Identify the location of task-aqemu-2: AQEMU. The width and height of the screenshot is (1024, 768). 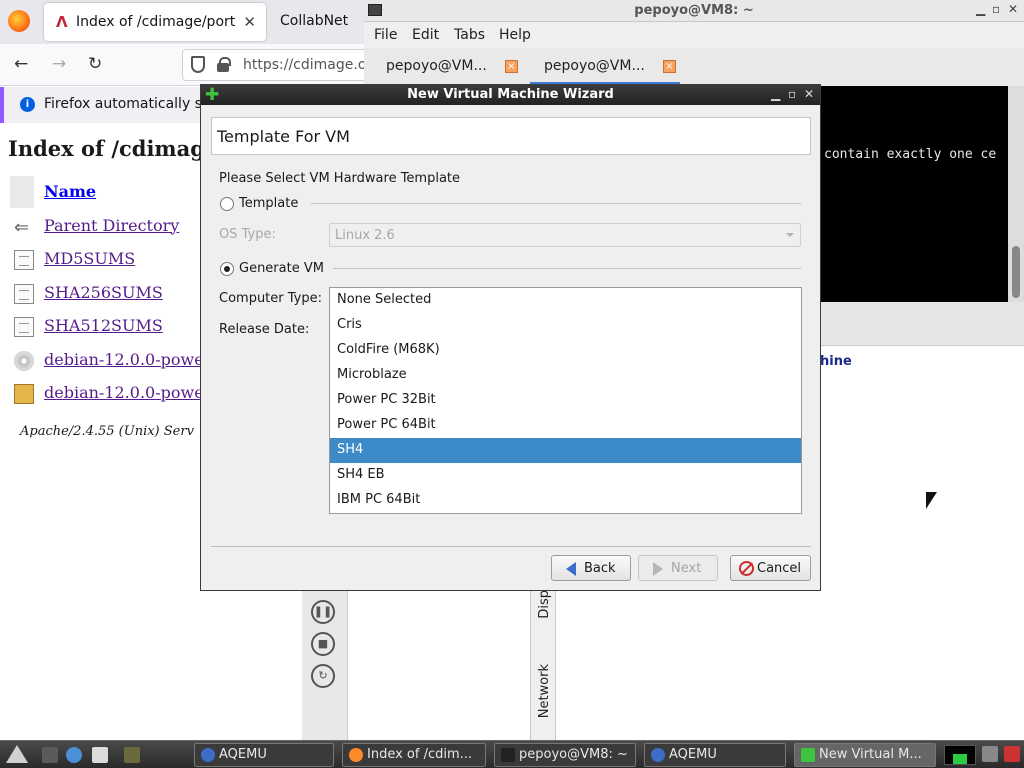
(715, 755).